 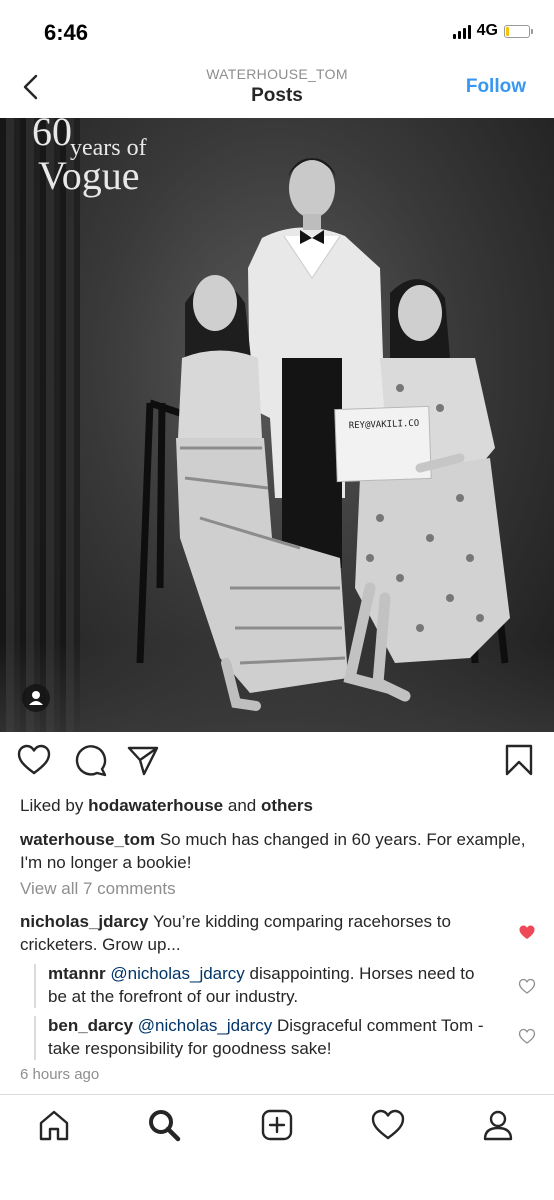 I want to click on comment-icon, so click(x=91, y=761).